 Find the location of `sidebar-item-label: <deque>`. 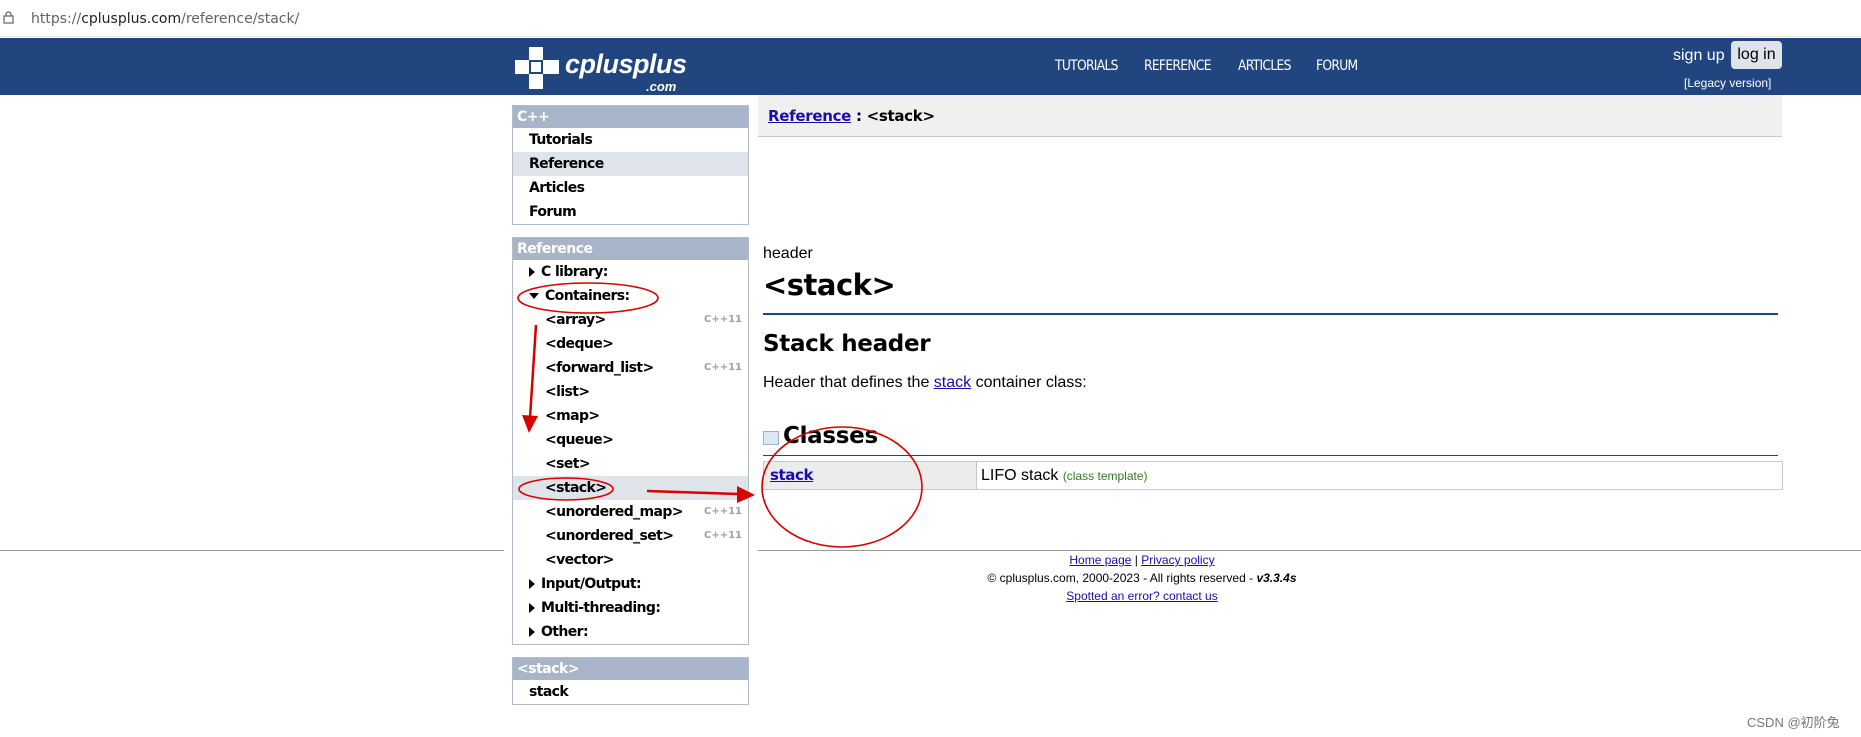

sidebar-item-label: <deque> is located at coordinates (579, 344).